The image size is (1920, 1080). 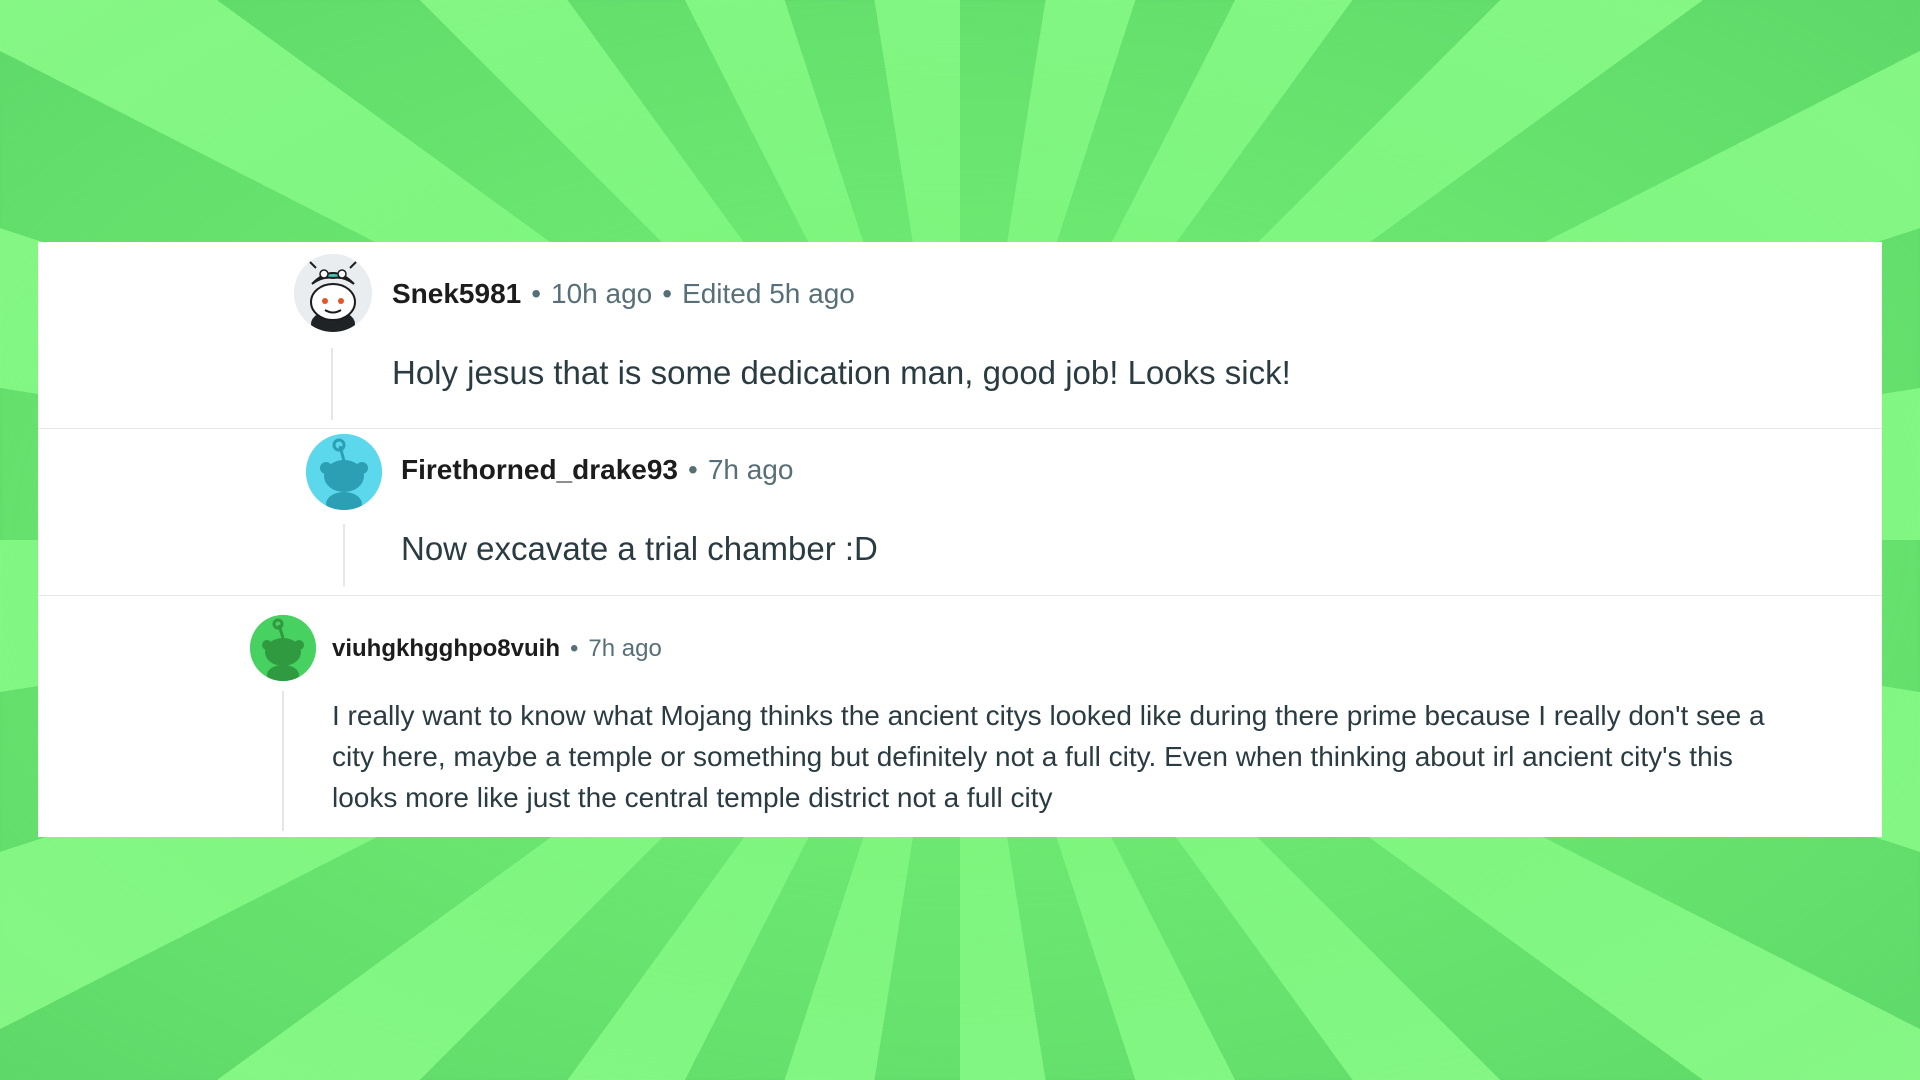 I want to click on username-link: Firethorned_drake93, so click(x=539, y=469).